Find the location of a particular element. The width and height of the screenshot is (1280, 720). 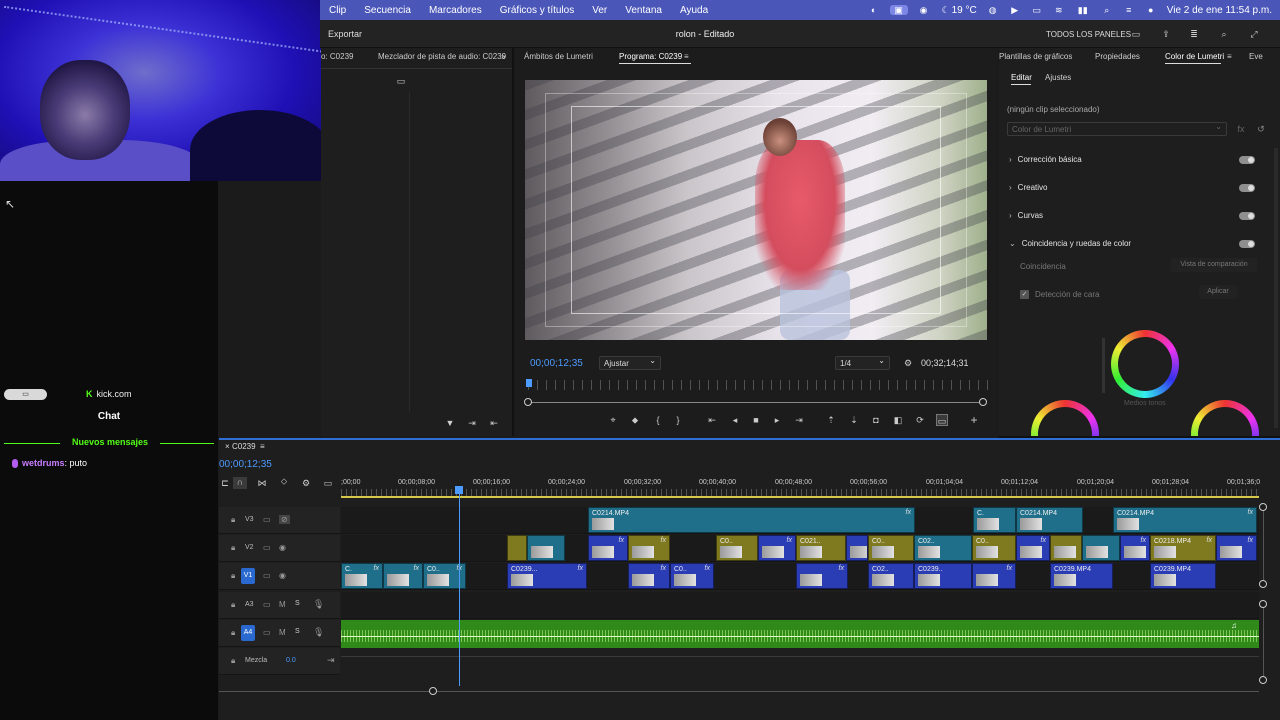

chat-toggle-button: ▭ is located at coordinates (25, 394).